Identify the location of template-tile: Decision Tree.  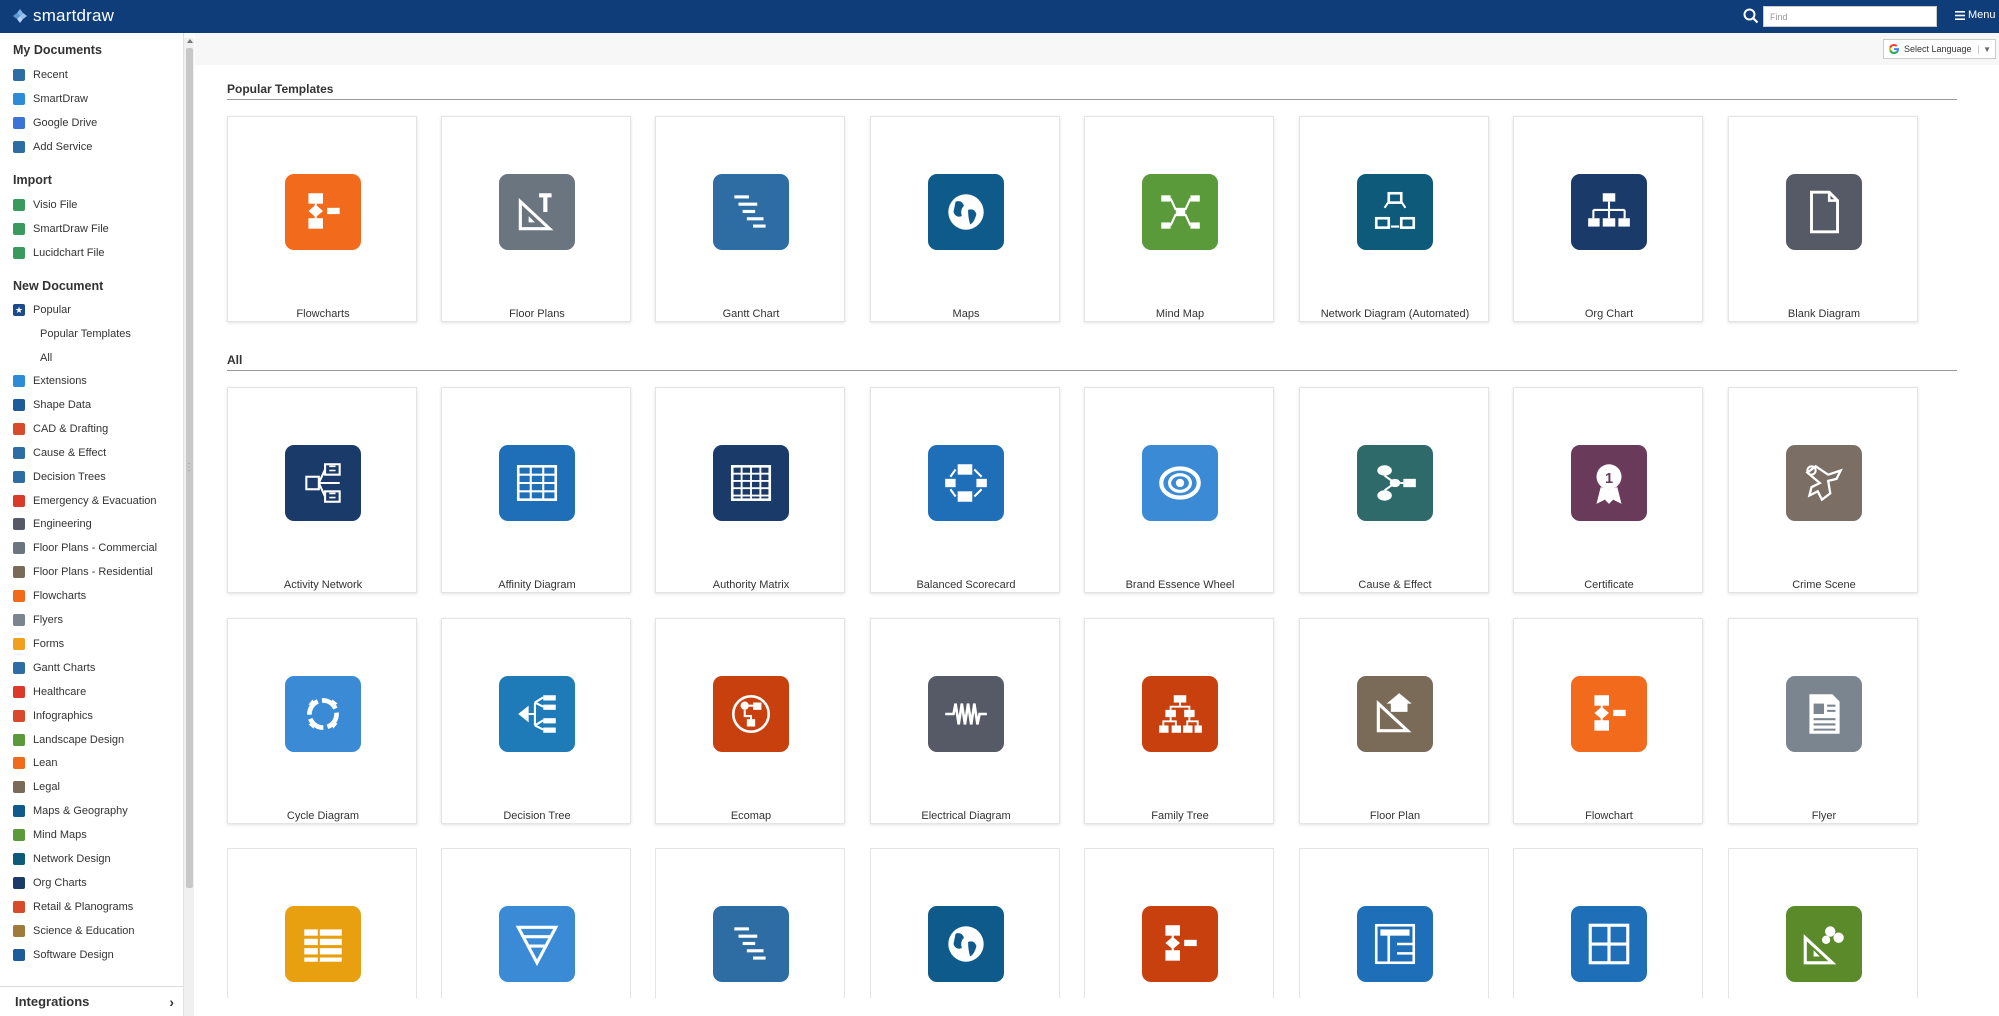
(536, 721).